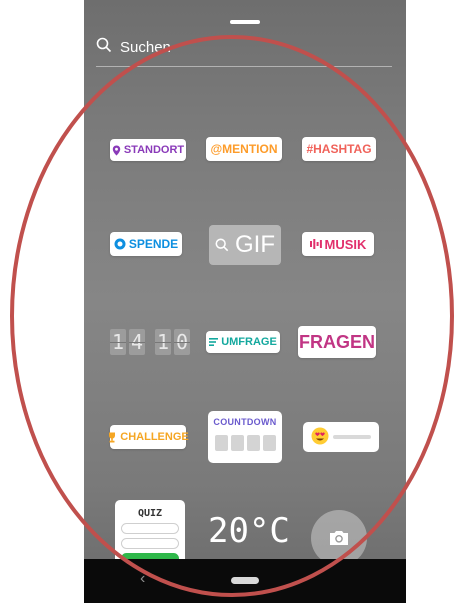  I want to click on back-chevron-icon: ‹, so click(142, 579).